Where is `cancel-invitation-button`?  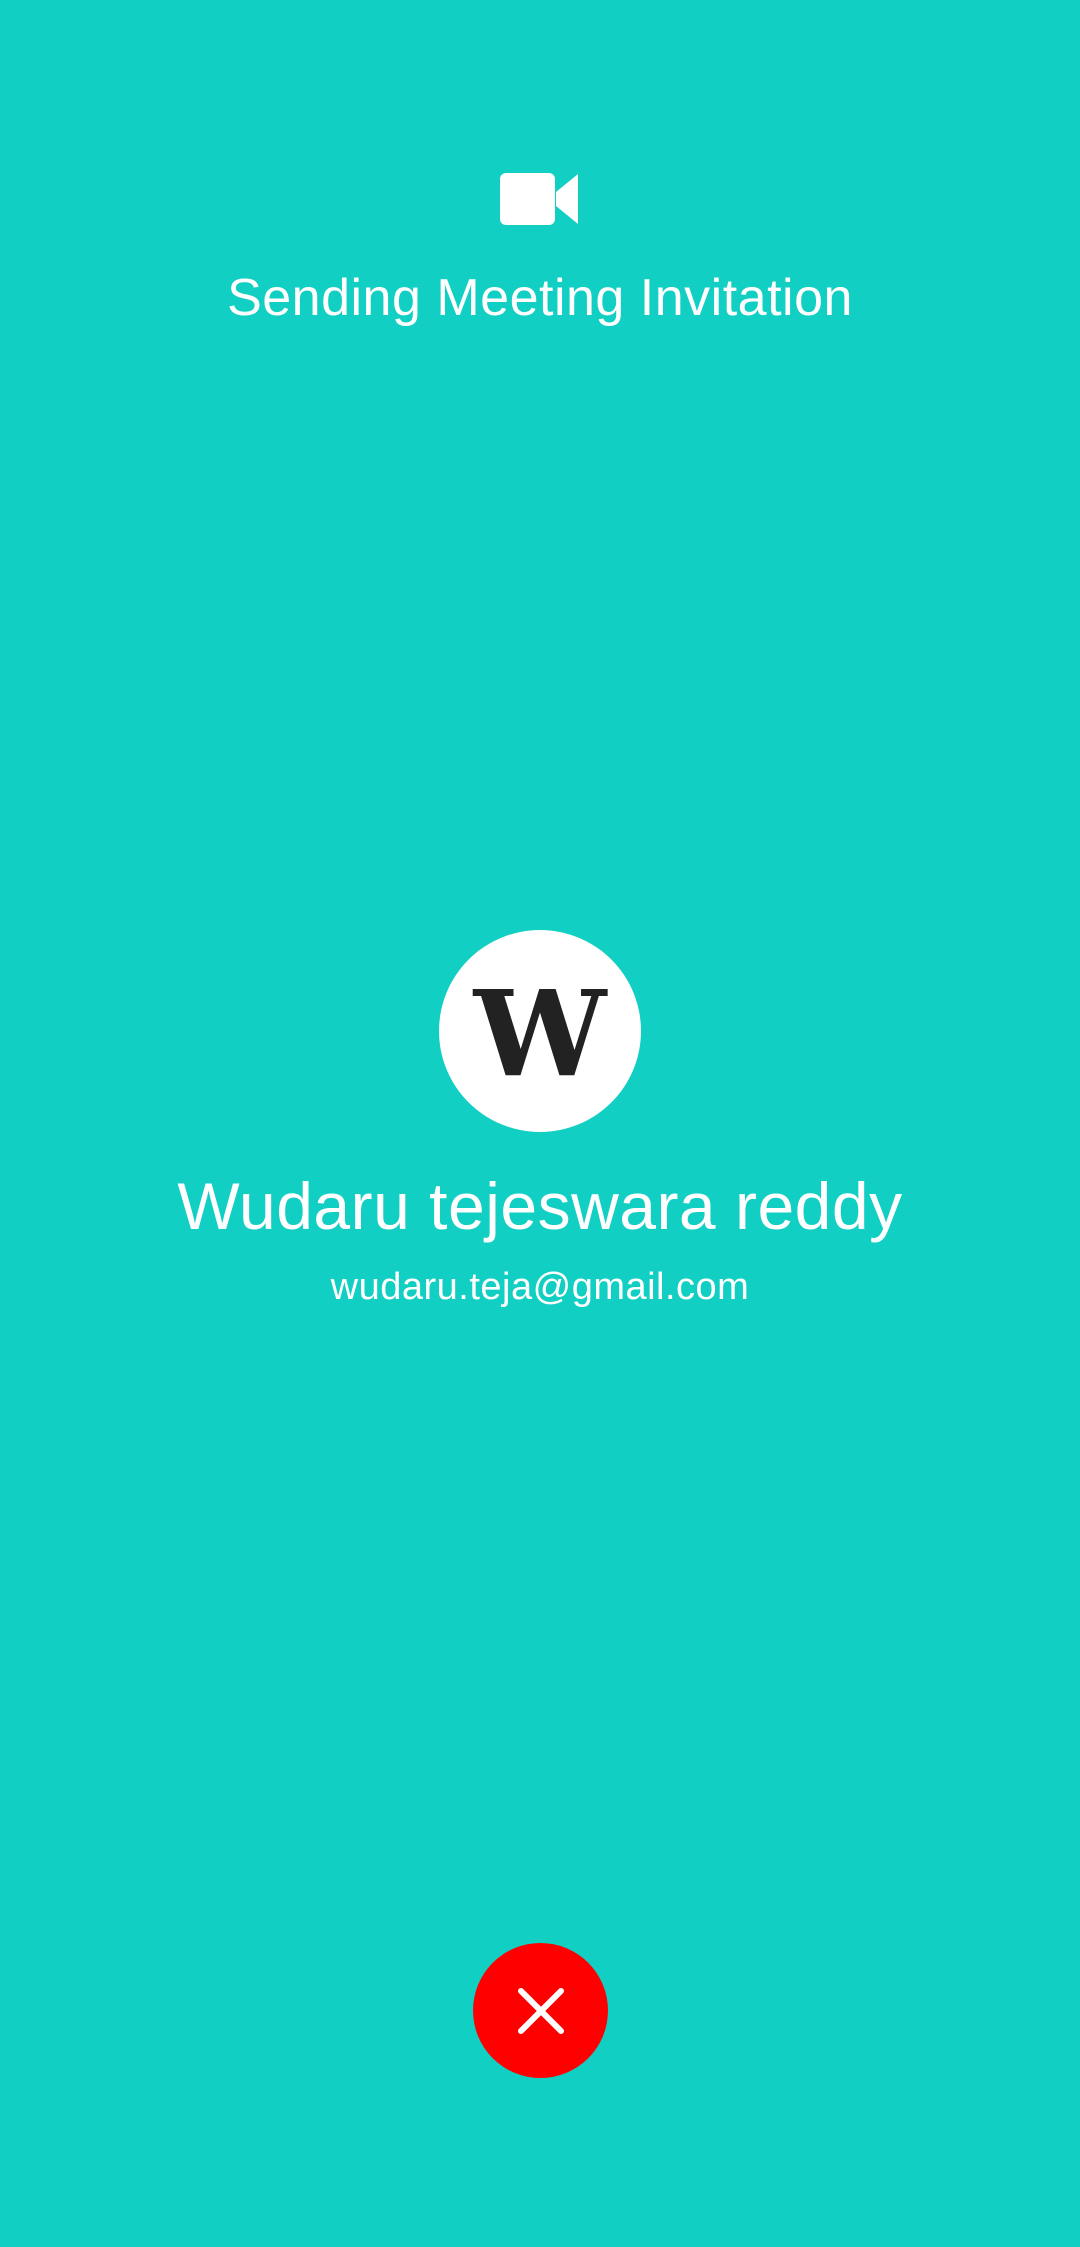
cancel-invitation-button is located at coordinates (540, 2010).